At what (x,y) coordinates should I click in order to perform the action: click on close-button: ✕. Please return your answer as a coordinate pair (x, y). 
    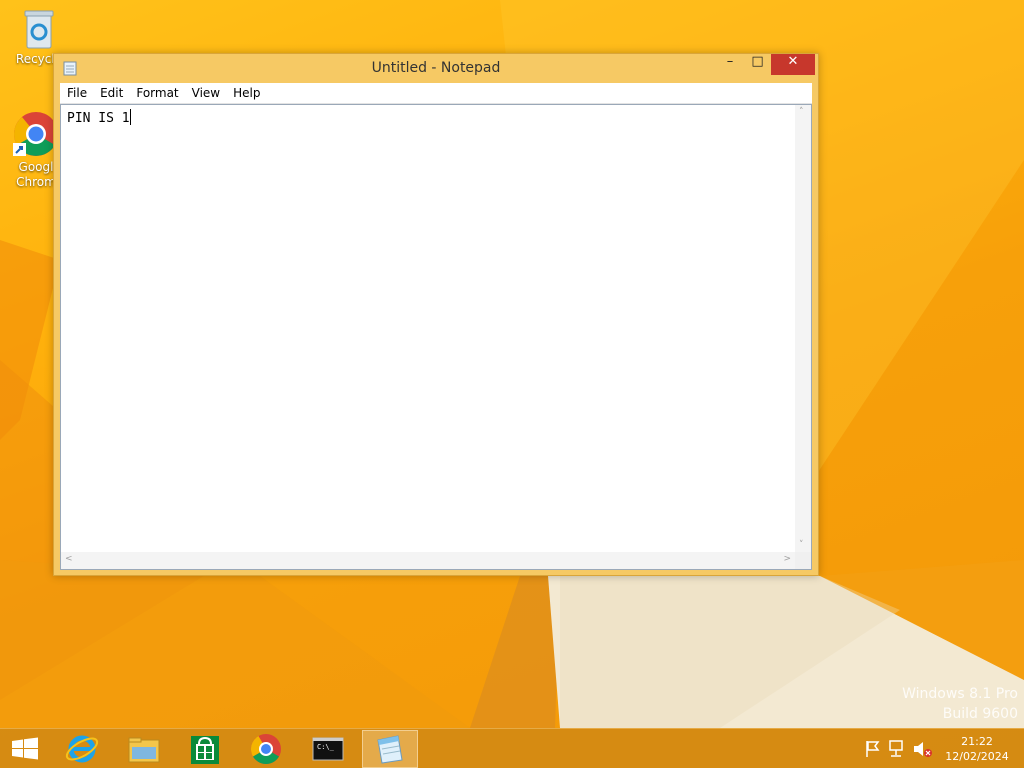
    Looking at the image, I should click on (793, 64).